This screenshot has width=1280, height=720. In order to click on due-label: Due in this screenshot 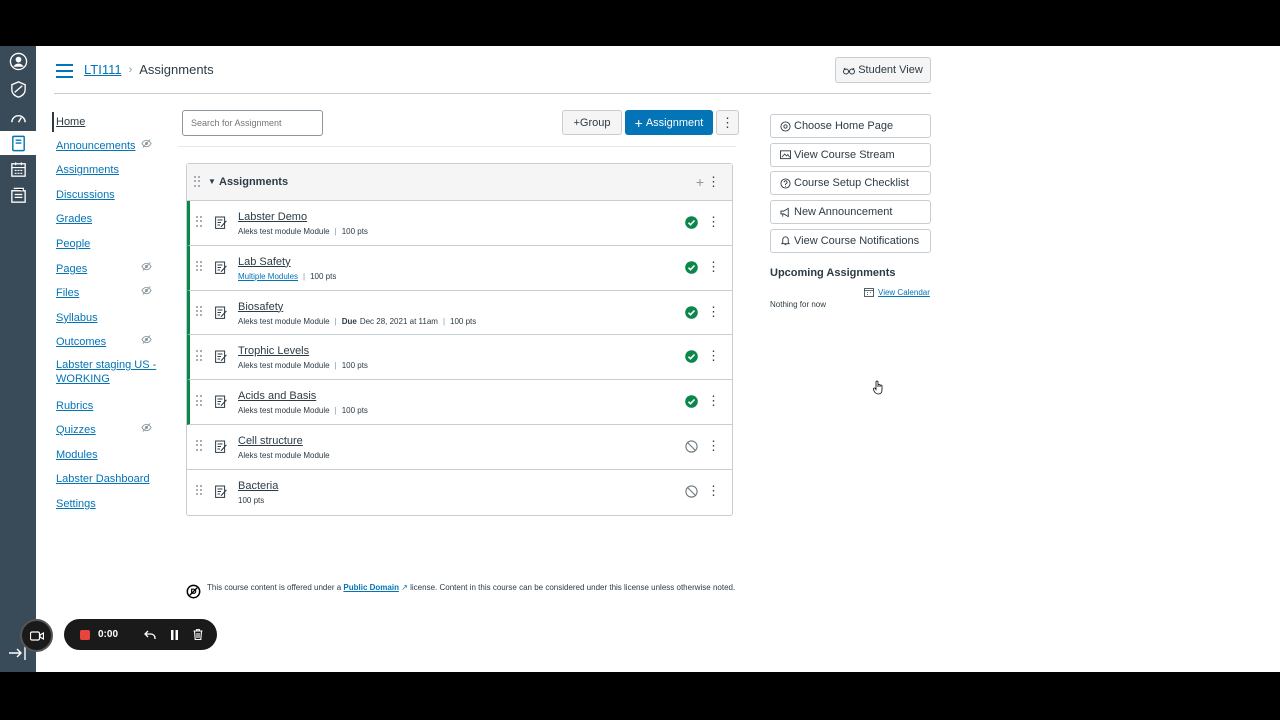, I will do `click(349, 321)`.